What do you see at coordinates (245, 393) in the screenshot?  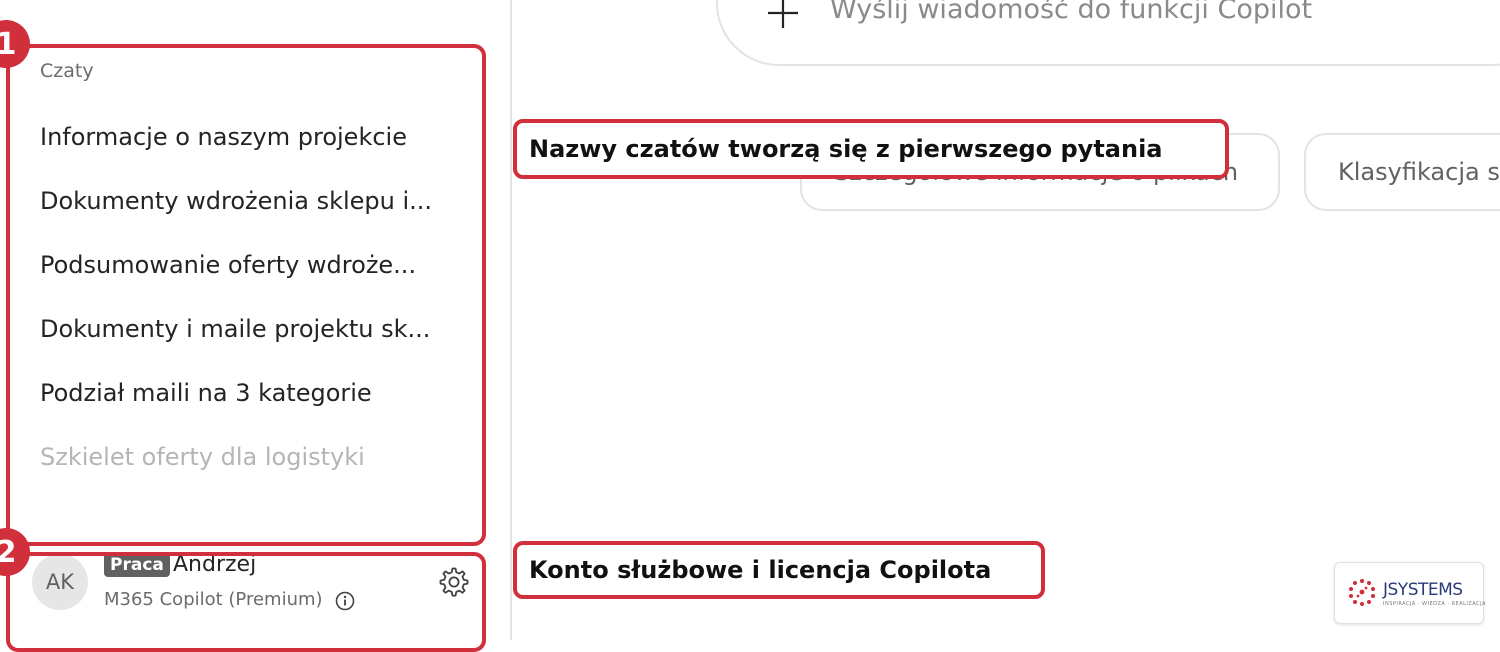 I see `chat-item: Podział maili na 3 kategorie` at bounding box center [245, 393].